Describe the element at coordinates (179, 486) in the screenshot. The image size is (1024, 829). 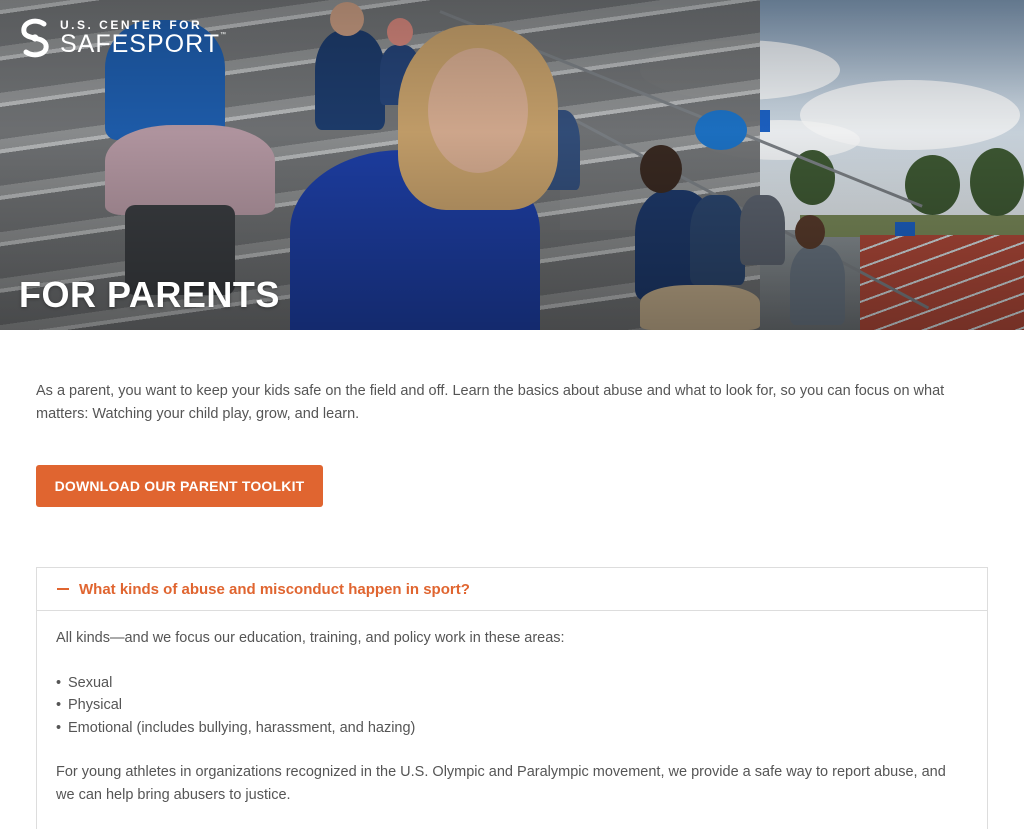
I see `download-parent-toolkit-button: DOWNLOAD OUR PARENT TOOLKIT` at that location.